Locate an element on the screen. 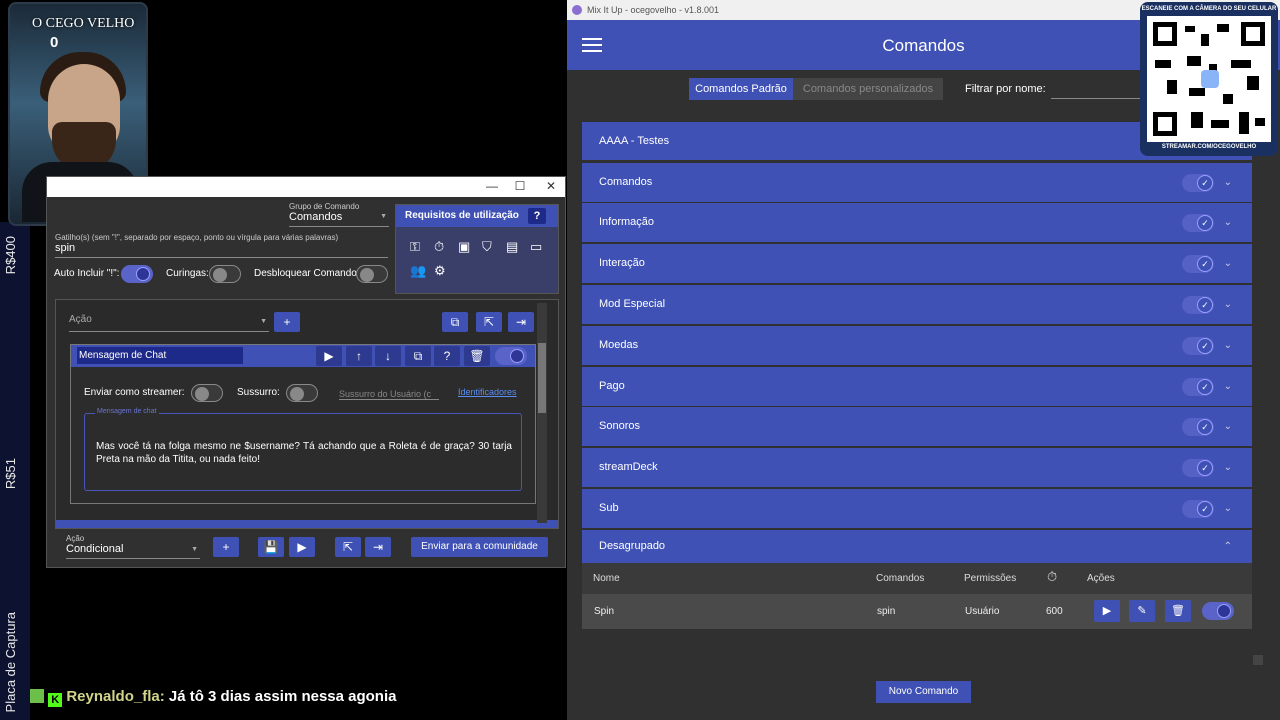 Image resolution: width=1280 pixels, height=720 pixels. export-icon: ⇱ is located at coordinates (348, 547).